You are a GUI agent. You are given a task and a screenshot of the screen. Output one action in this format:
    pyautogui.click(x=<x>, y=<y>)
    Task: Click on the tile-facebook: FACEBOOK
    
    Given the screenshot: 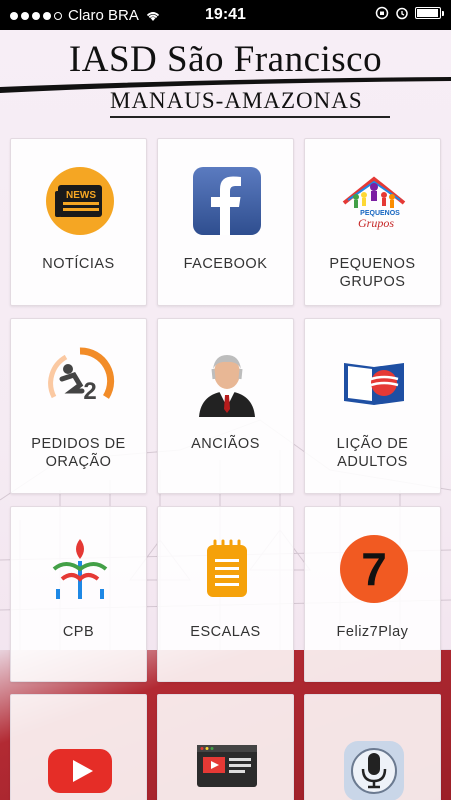 What is the action you would take?
    pyautogui.click(x=225, y=222)
    